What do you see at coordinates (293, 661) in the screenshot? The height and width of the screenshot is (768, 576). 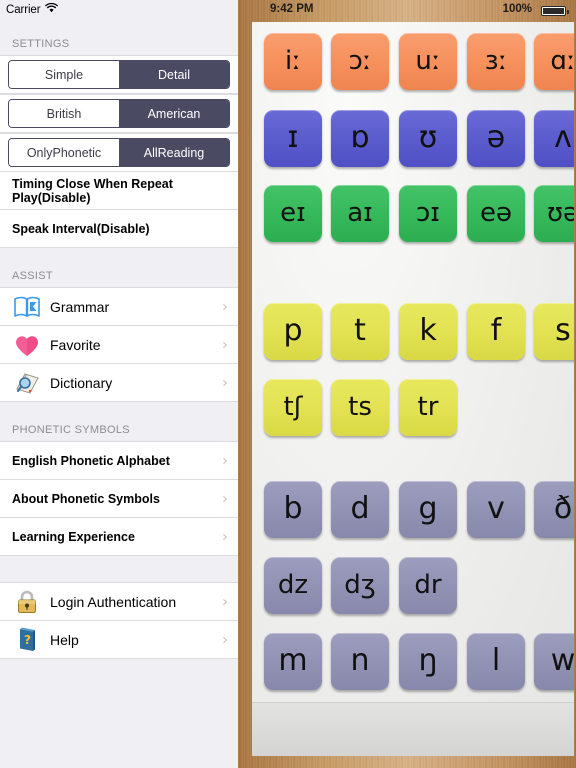 I see `phonetic-tile-nasals-glides-1: m` at bounding box center [293, 661].